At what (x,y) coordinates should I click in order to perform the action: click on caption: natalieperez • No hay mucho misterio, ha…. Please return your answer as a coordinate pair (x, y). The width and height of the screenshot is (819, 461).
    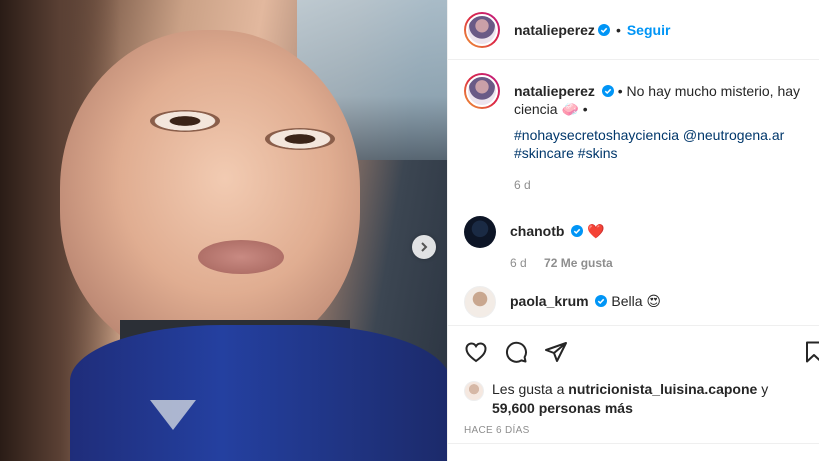
    Looking at the image, I should click on (633, 133).